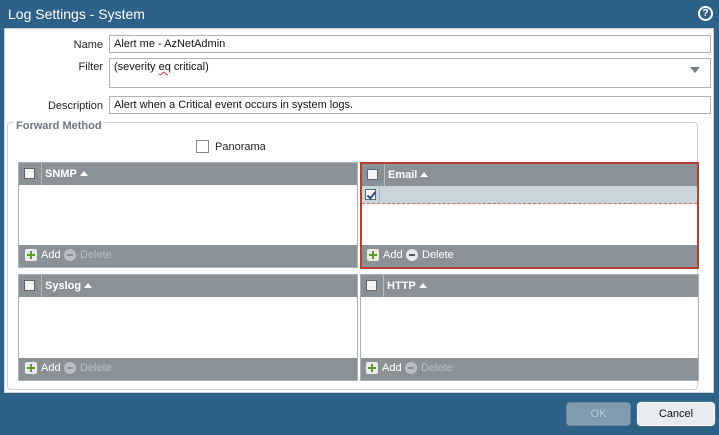 This screenshot has height=435, width=719. I want to click on snmp-panel: SNMP Add Delete, so click(188, 215).